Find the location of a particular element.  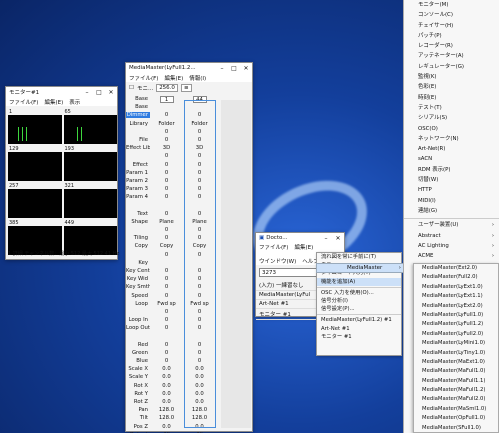

param-label: Shape is located at coordinates (138, 222).